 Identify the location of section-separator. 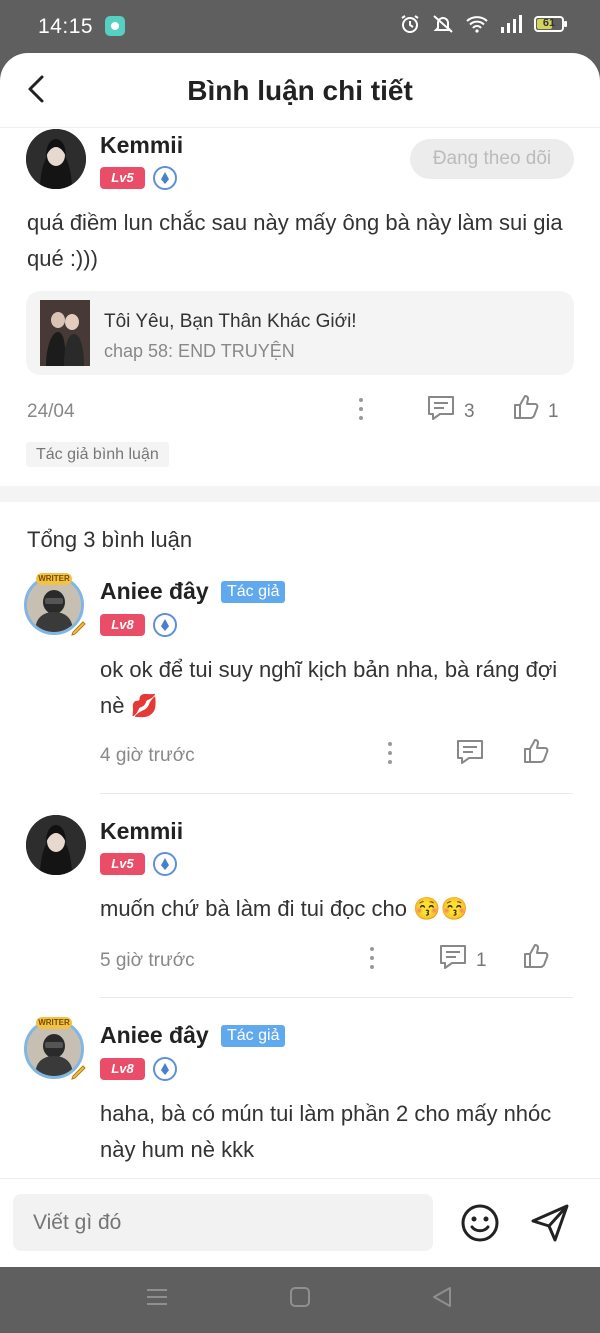
(300, 494).